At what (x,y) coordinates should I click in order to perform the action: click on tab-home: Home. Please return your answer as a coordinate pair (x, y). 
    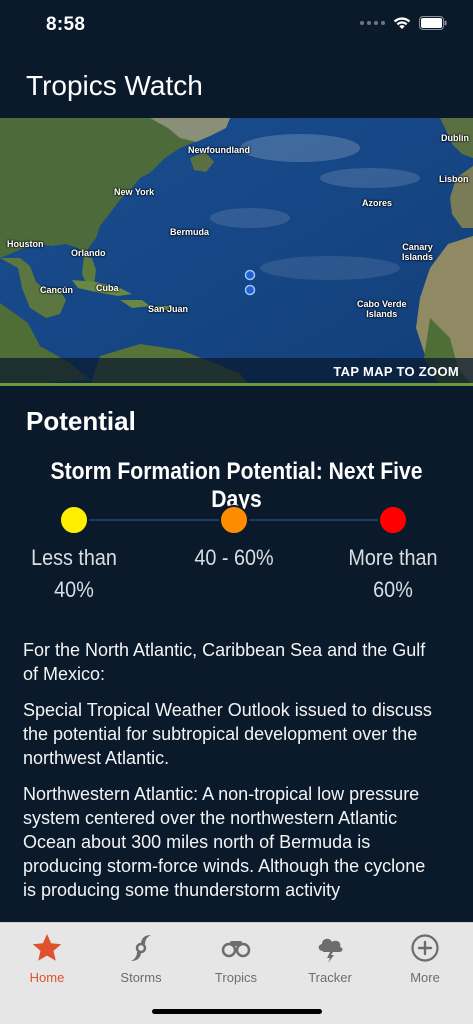
    Looking at the image, I should click on (47, 958).